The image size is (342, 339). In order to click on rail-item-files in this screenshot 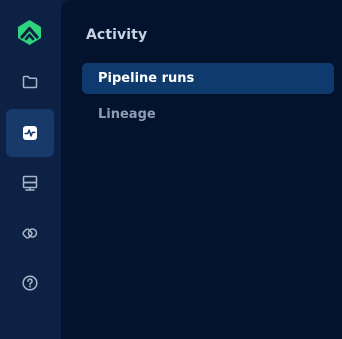, I will do `click(30, 82)`.